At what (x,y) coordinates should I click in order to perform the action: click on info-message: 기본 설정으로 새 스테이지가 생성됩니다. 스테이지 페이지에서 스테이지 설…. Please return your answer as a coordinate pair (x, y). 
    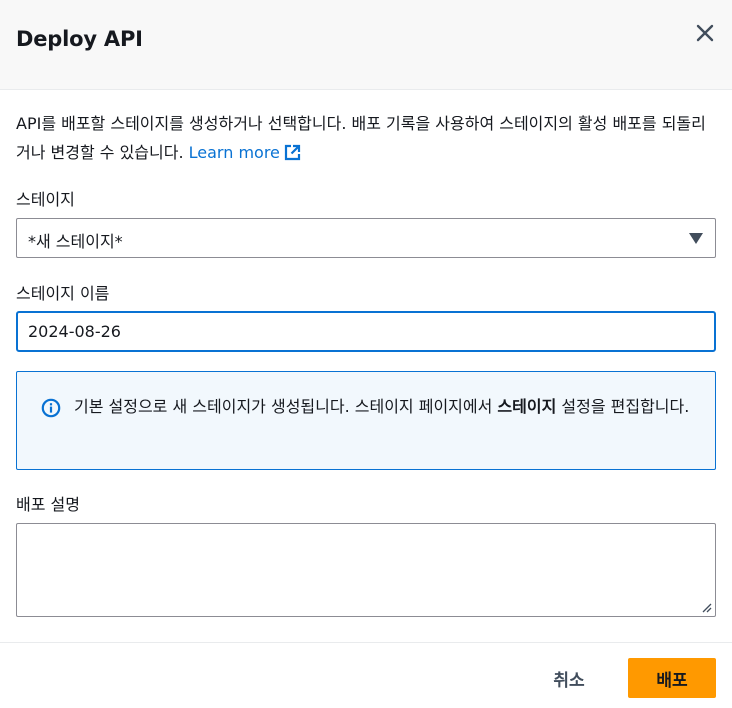
    Looking at the image, I should click on (384, 406).